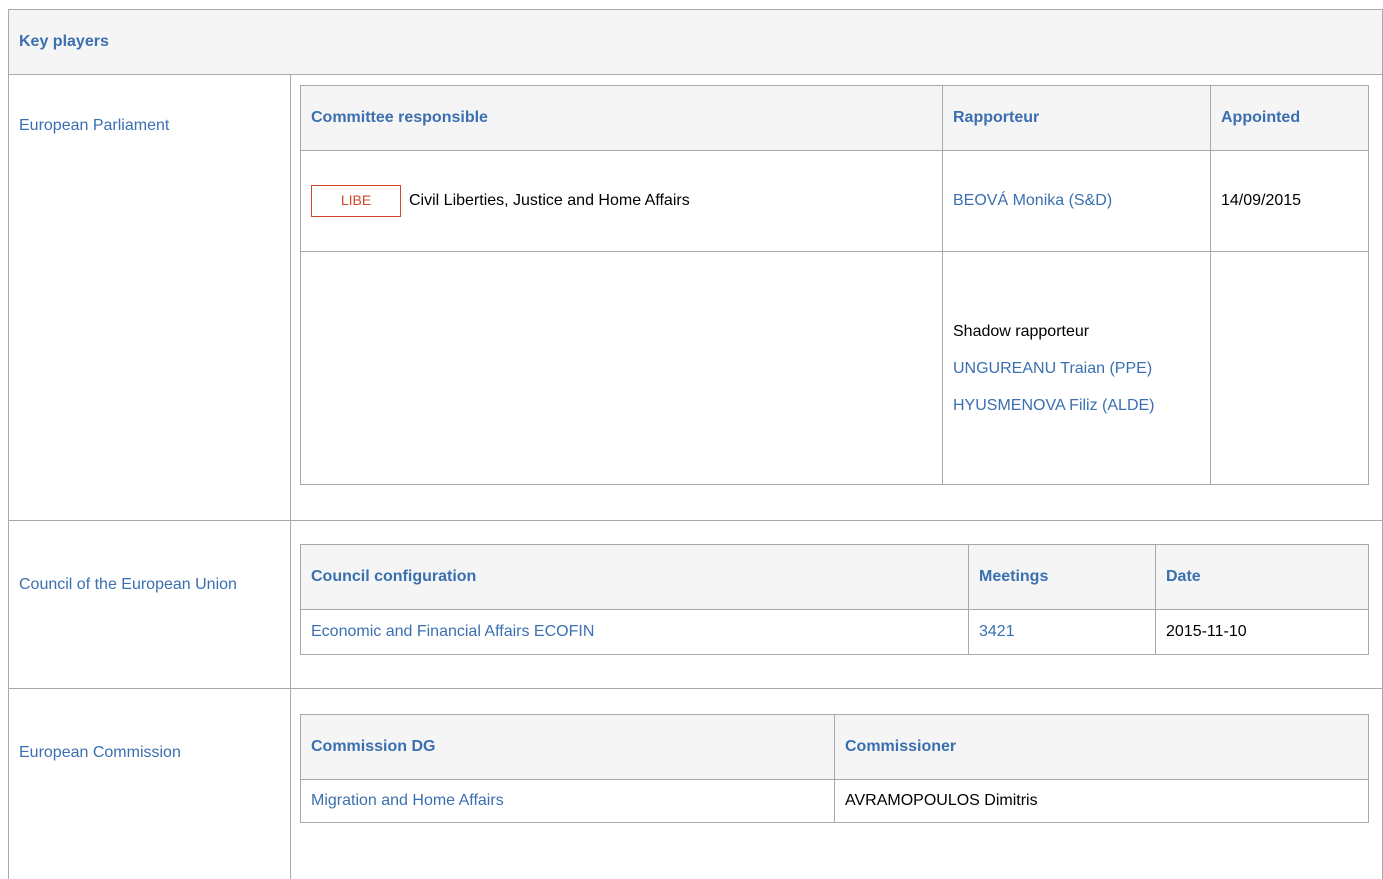  Describe the element at coordinates (134, 584) in the screenshot. I see `council-link: Council of the European Union` at that location.